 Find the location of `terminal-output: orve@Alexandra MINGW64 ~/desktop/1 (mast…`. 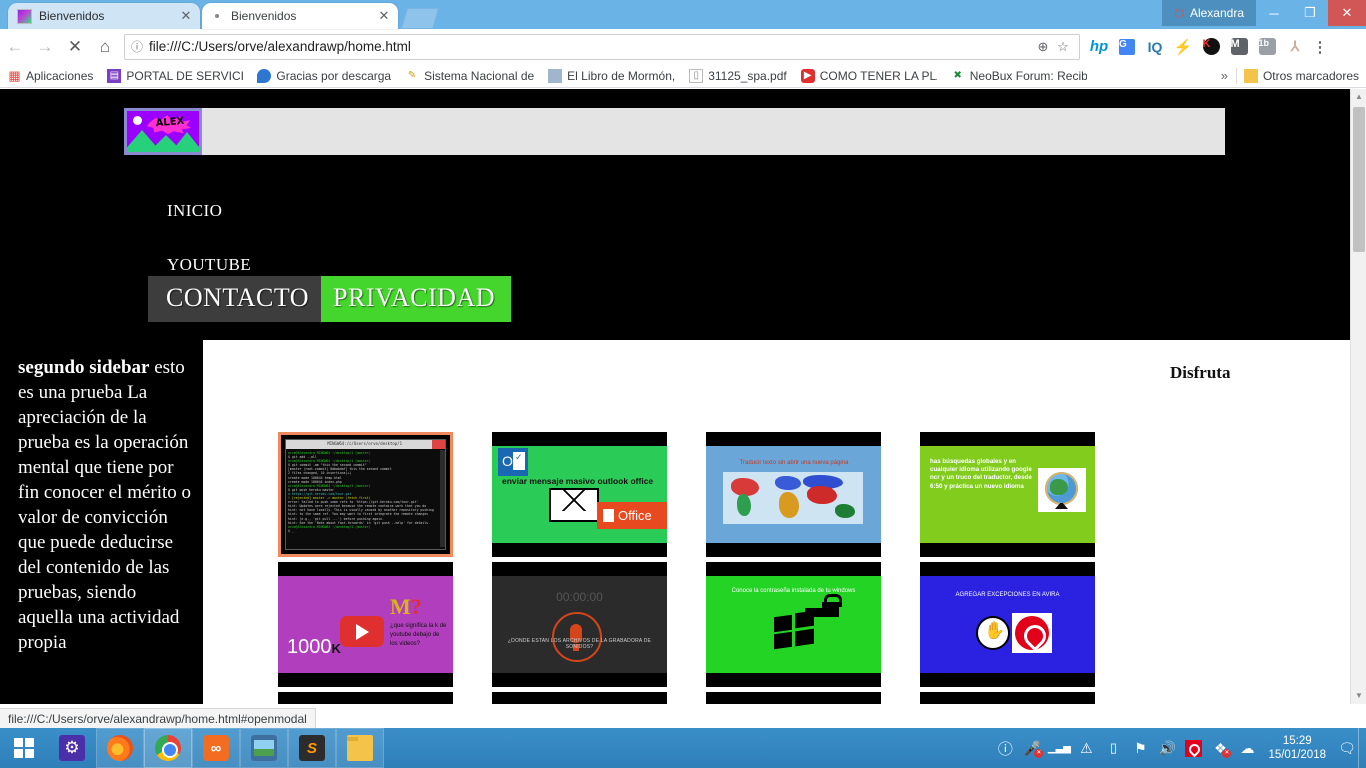

terminal-output: orve@Alexandra MINGW64 ~/desktop/1 (mast… is located at coordinates (363, 499).